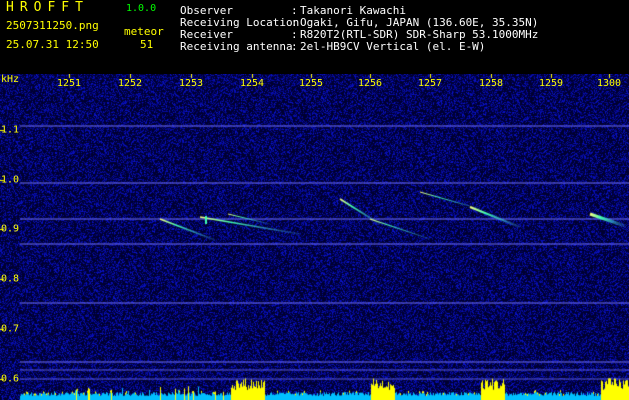 The width and height of the screenshot is (629, 400). I want to click on y-tick-label: 0.7, so click(10, 329).